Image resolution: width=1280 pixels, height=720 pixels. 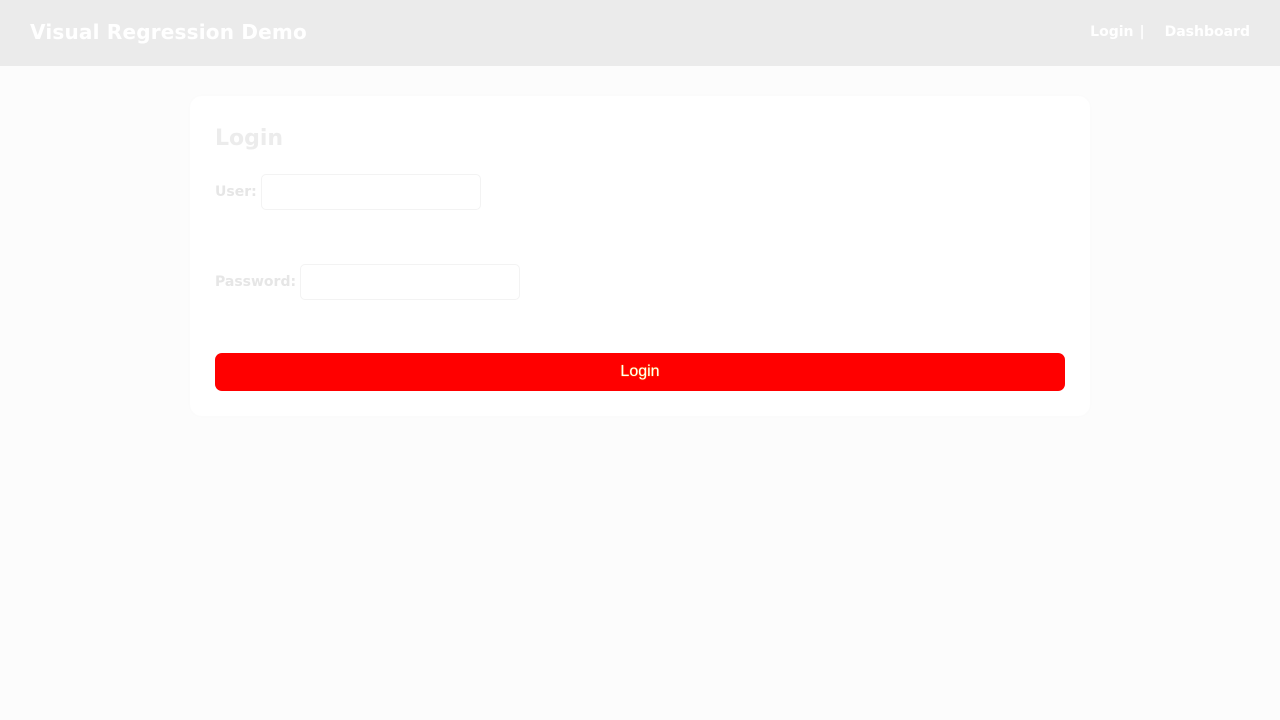 I want to click on nav-login-link: Login, so click(x=1111, y=32).